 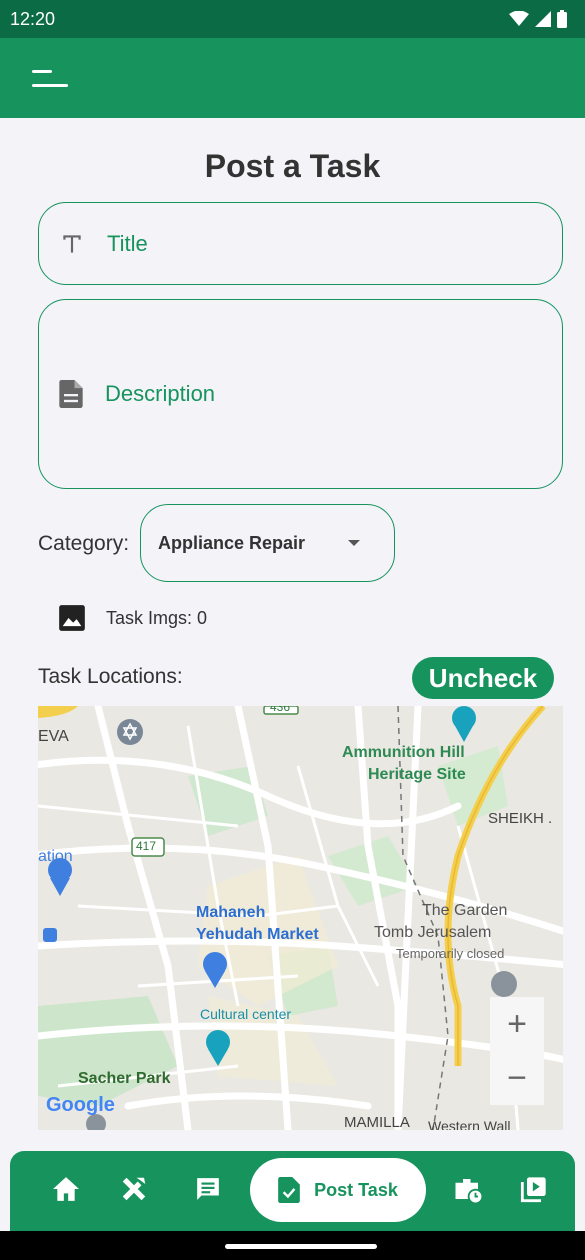 What do you see at coordinates (246, 1014) in the screenshot?
I see `map-label-cultural-center: Cultural center` at bounding box center [246, 1014].